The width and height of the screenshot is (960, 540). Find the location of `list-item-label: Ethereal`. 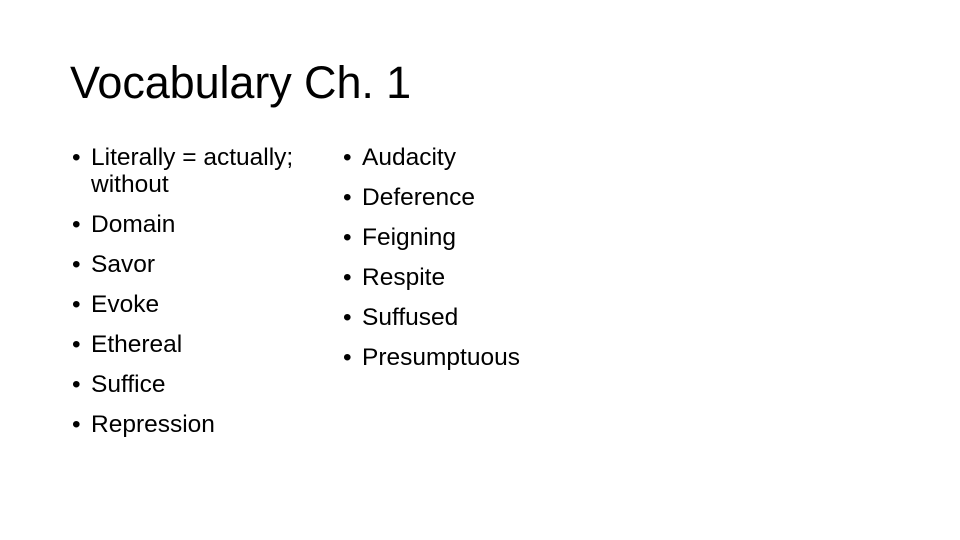

list-item-label: Ethereal is located at coordinates (137, 344).